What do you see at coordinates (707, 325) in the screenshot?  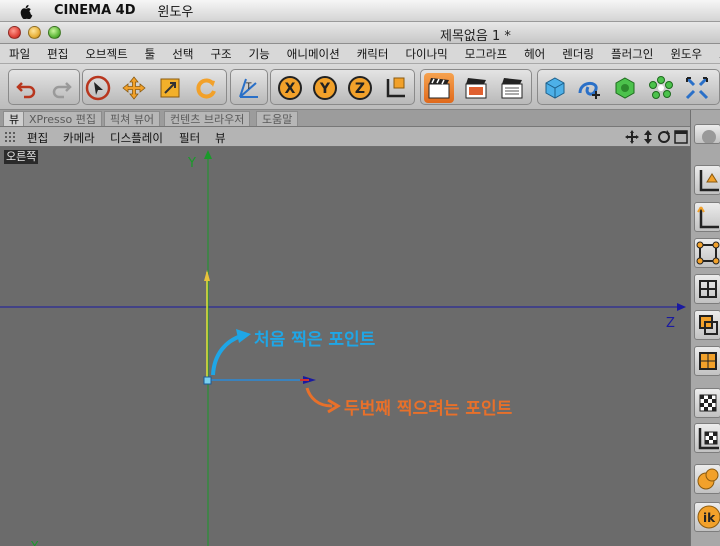 I see `polygons-mode-icon` at bounding box center [707, 325].